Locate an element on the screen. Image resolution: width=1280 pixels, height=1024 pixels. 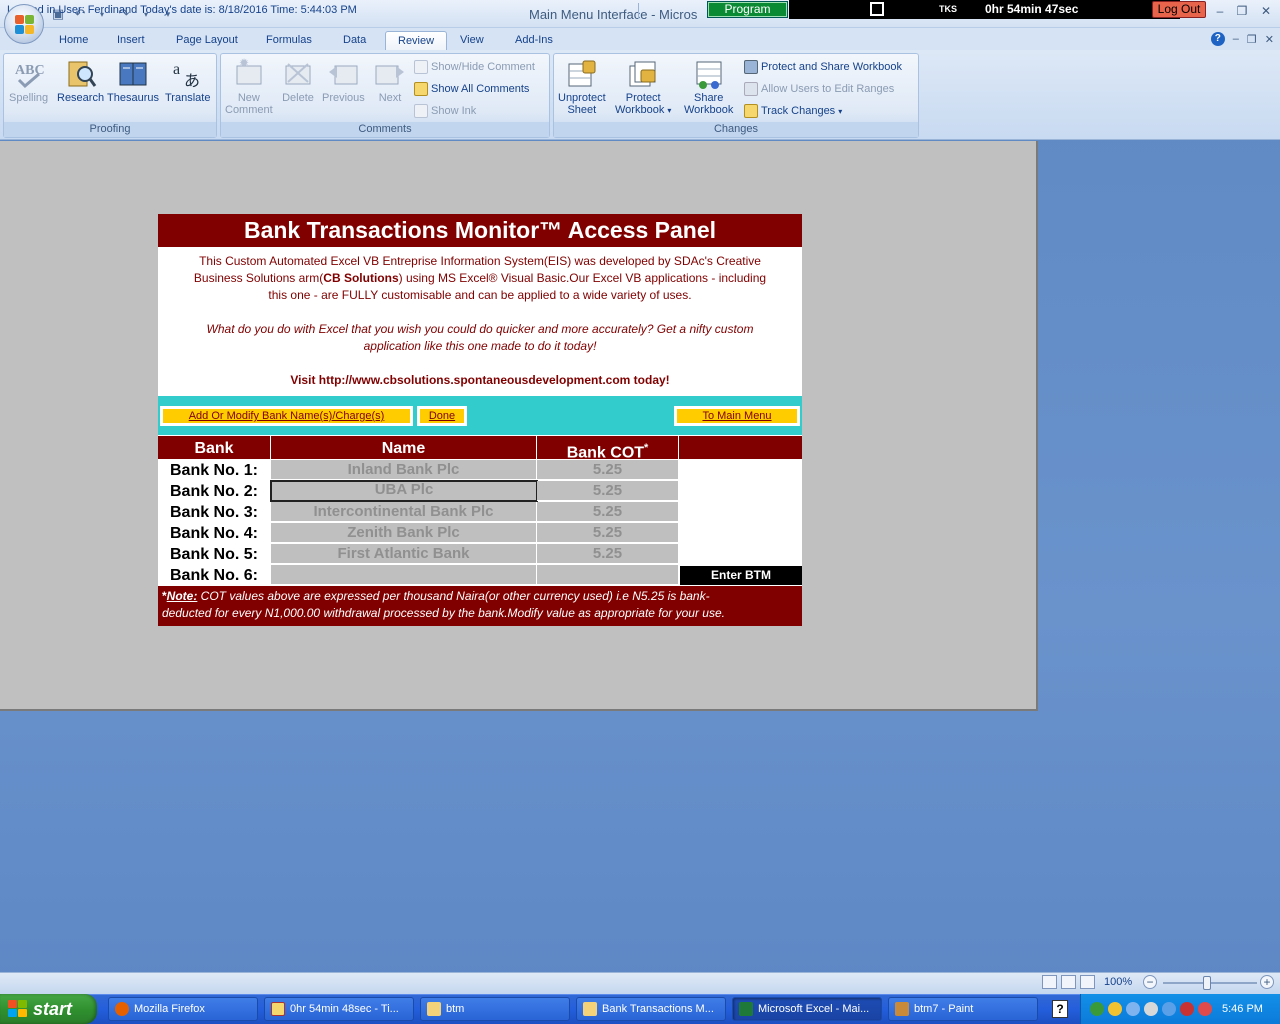
excel-icon is located at coordinates (746, 1009).